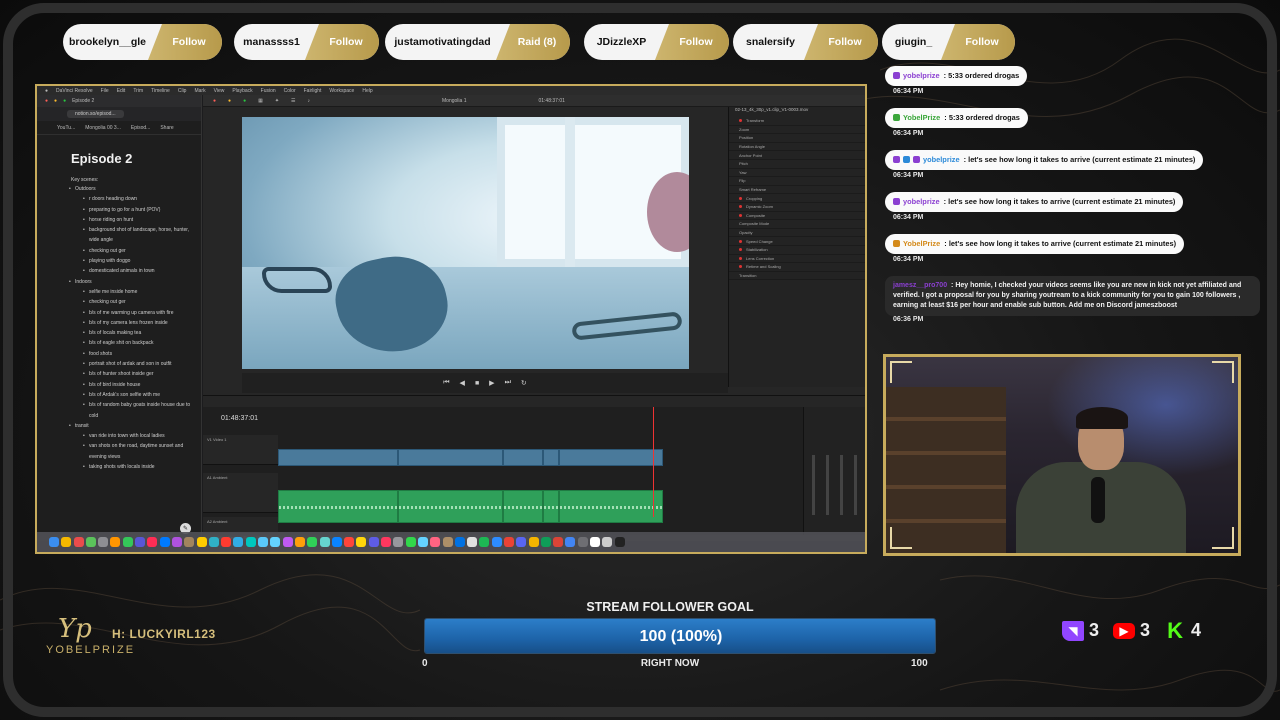  What do you see at coordinates (797, 190) in the screenshot?
I see `inspector-row: Smart Reframe` at bounding box center [797, 190].